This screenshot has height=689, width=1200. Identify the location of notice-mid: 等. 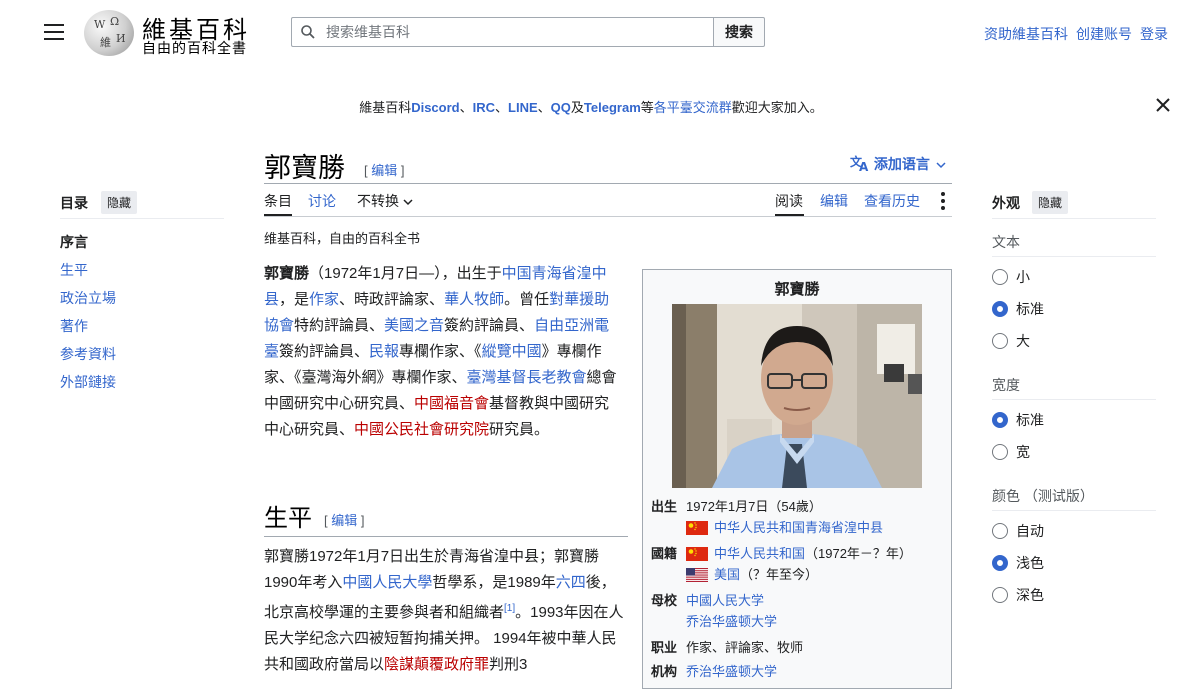
(647, 107).